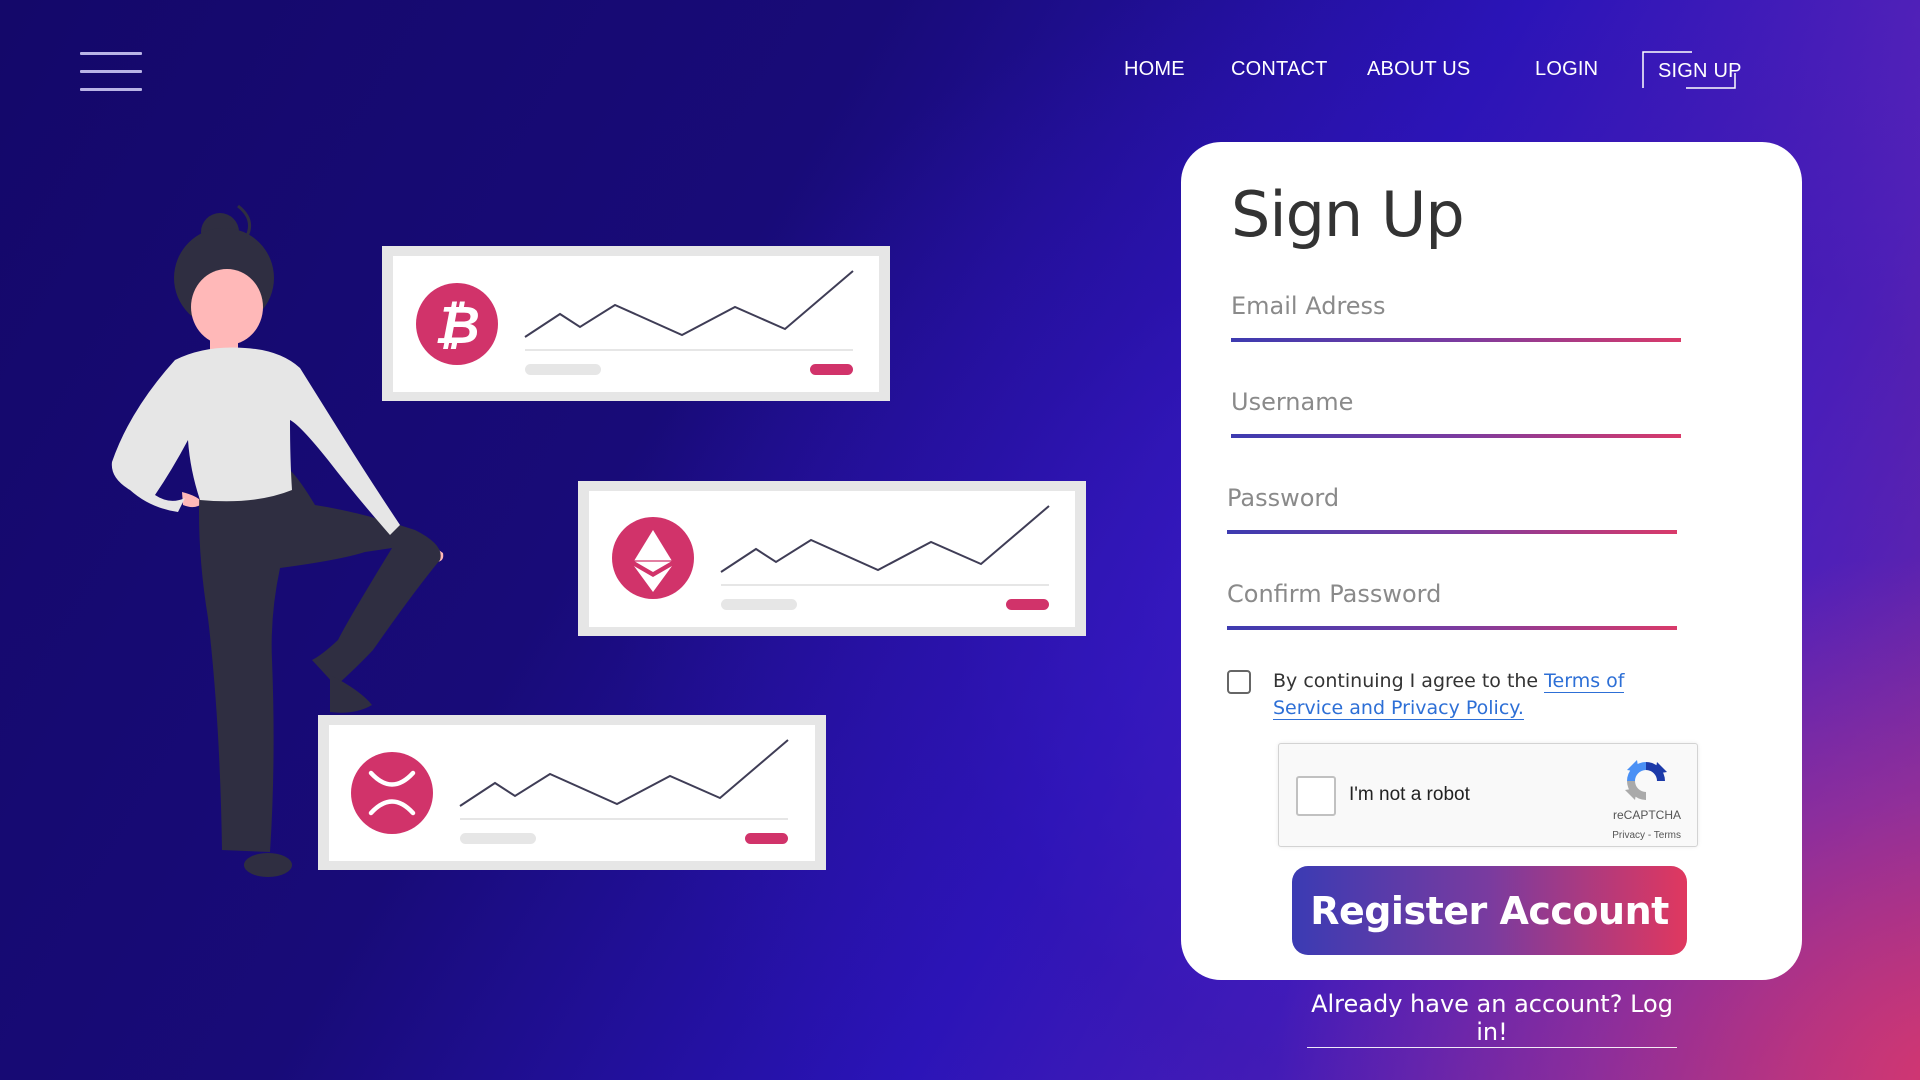 Image resolution: width=1920 pixels, height=1080 pixels. Describe the element at coordinates (1316, 796) in the screenshot. I see `recaptcha-checkbox` at that location.